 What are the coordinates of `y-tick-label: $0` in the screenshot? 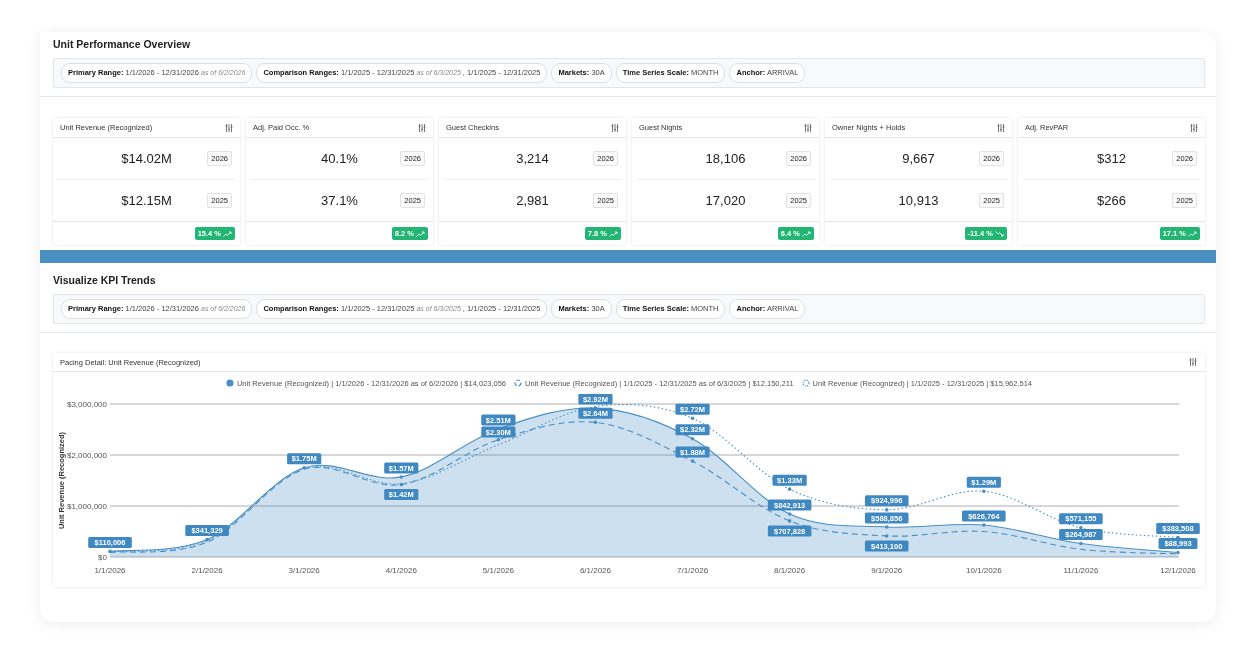 It's located at (102, 557).